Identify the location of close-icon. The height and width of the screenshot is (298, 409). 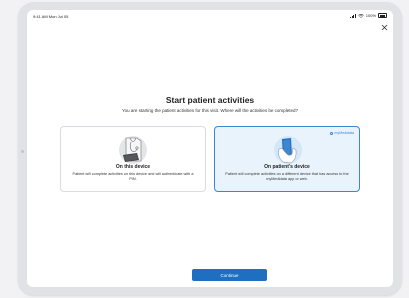
(384, 27).